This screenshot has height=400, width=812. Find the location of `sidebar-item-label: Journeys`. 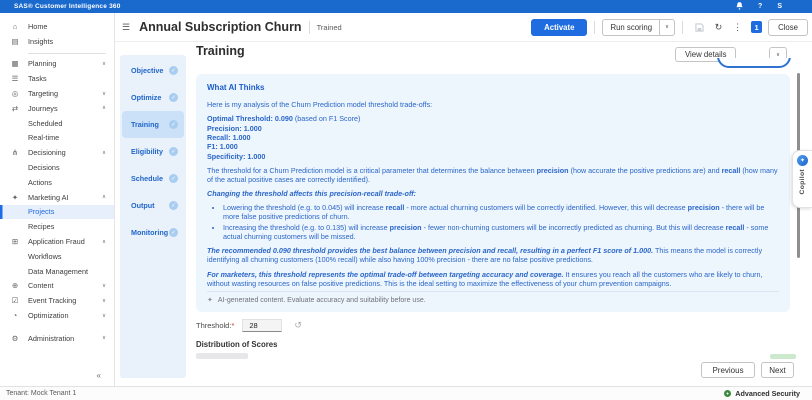

sidebar-item-label: Journeys is located at coordinates (43, 108).